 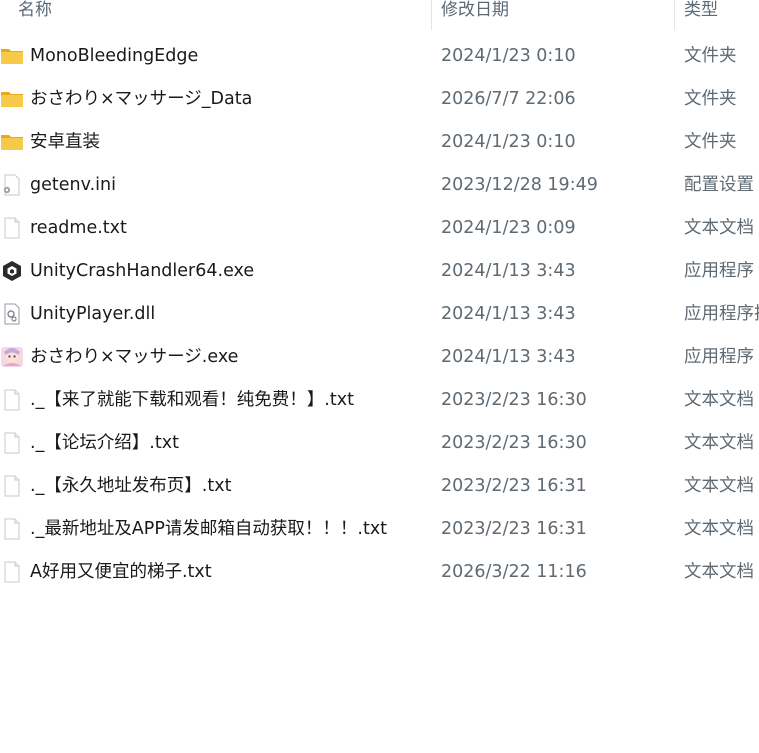 What do you see at coordinates (12, 314) in the screenshot?
I see `dll-file-icon` at bounding box center [12, 314].